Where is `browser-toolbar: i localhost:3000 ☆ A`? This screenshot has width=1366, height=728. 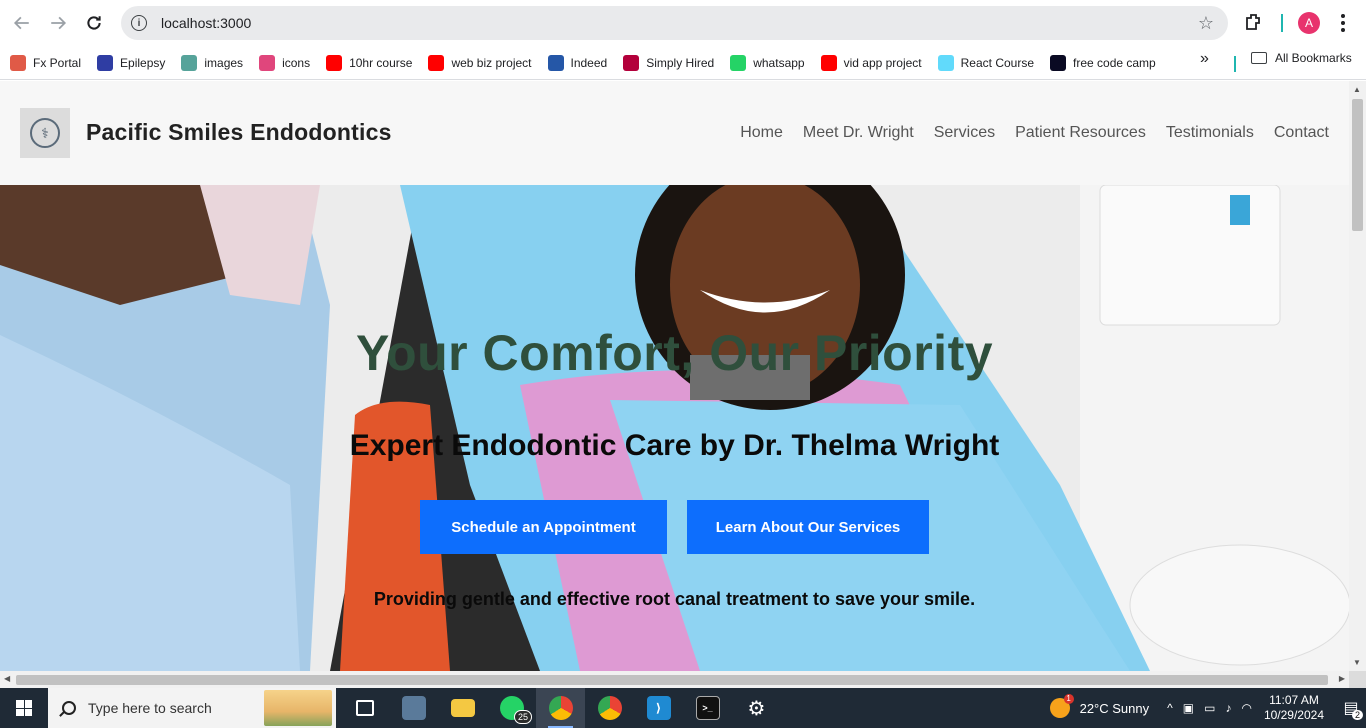 browser-toolbar: i localhost:3000 ☆ A is located at coordinates (683, 23).